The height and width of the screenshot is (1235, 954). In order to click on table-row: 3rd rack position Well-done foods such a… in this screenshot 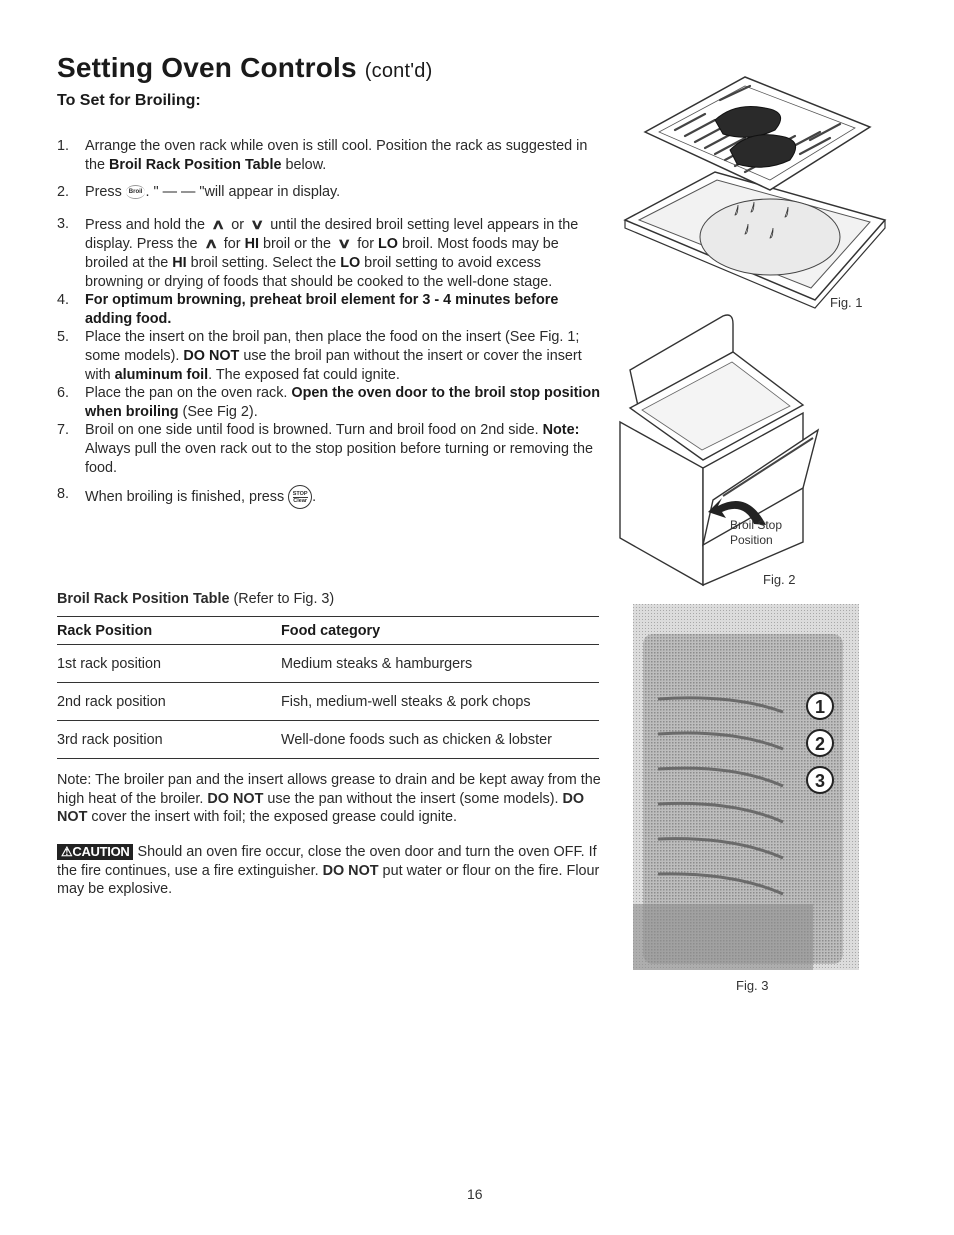, I will do `click(328, 739)`.